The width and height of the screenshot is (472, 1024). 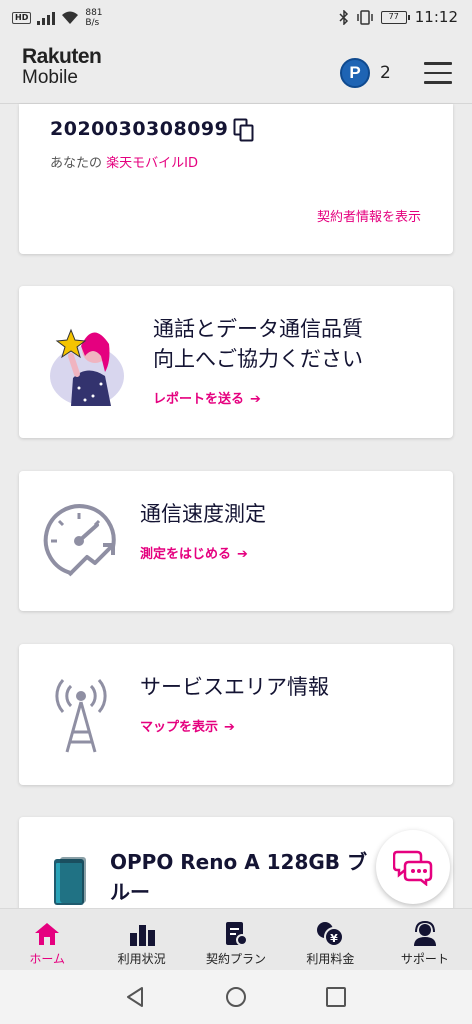 I want to click on quality-report-title: 通話とデータ通信品質 向上へご協力ください, so click(x=258, y=344).